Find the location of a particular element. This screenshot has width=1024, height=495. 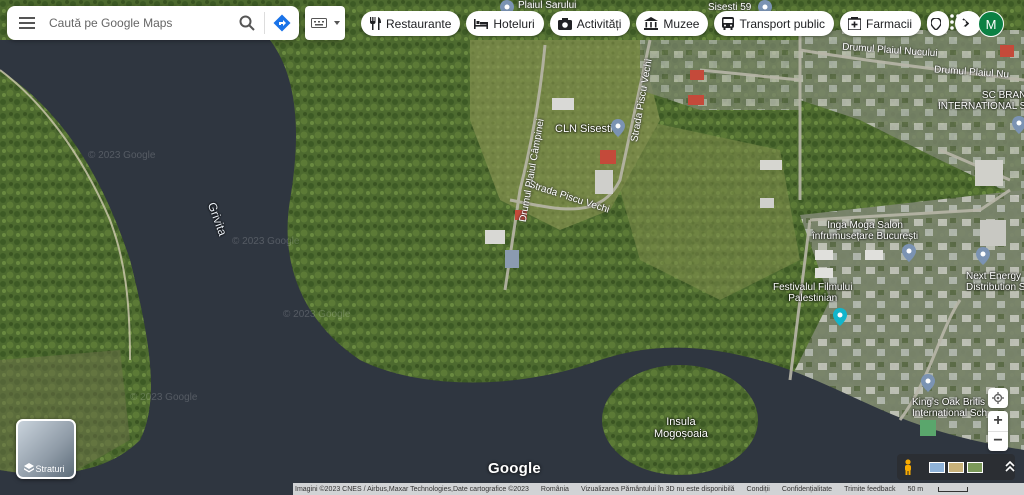

chip-restaurante: Restaurante is located at coordinates (411, 23).